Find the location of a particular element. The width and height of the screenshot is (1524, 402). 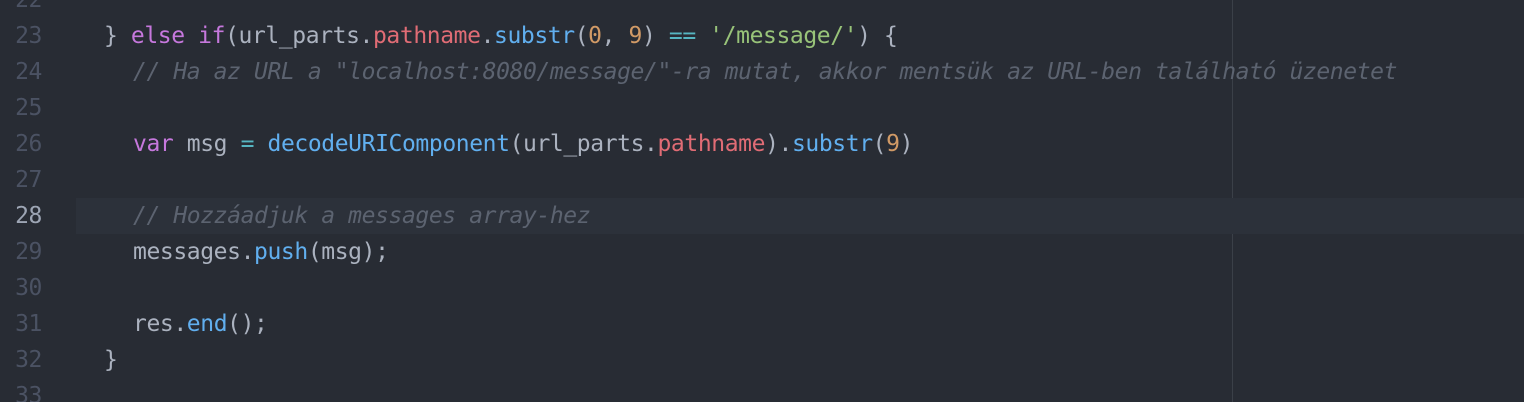

line-number-current: 28 is located at coordinates (28, 216).